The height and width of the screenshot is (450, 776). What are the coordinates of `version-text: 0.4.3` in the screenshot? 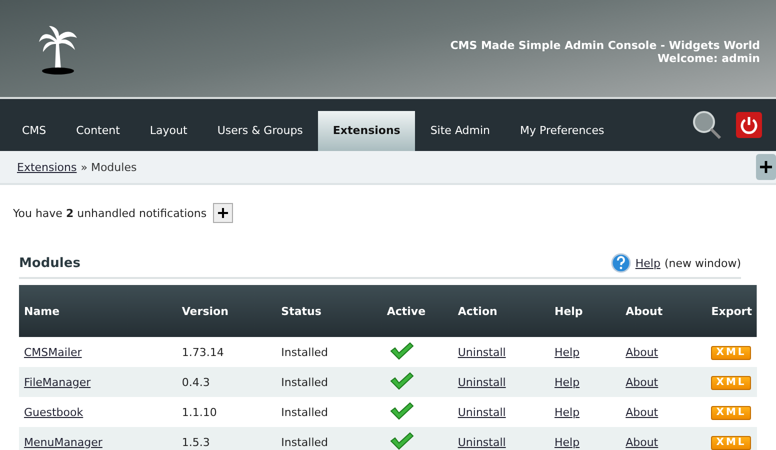 It's located at (196, 382).